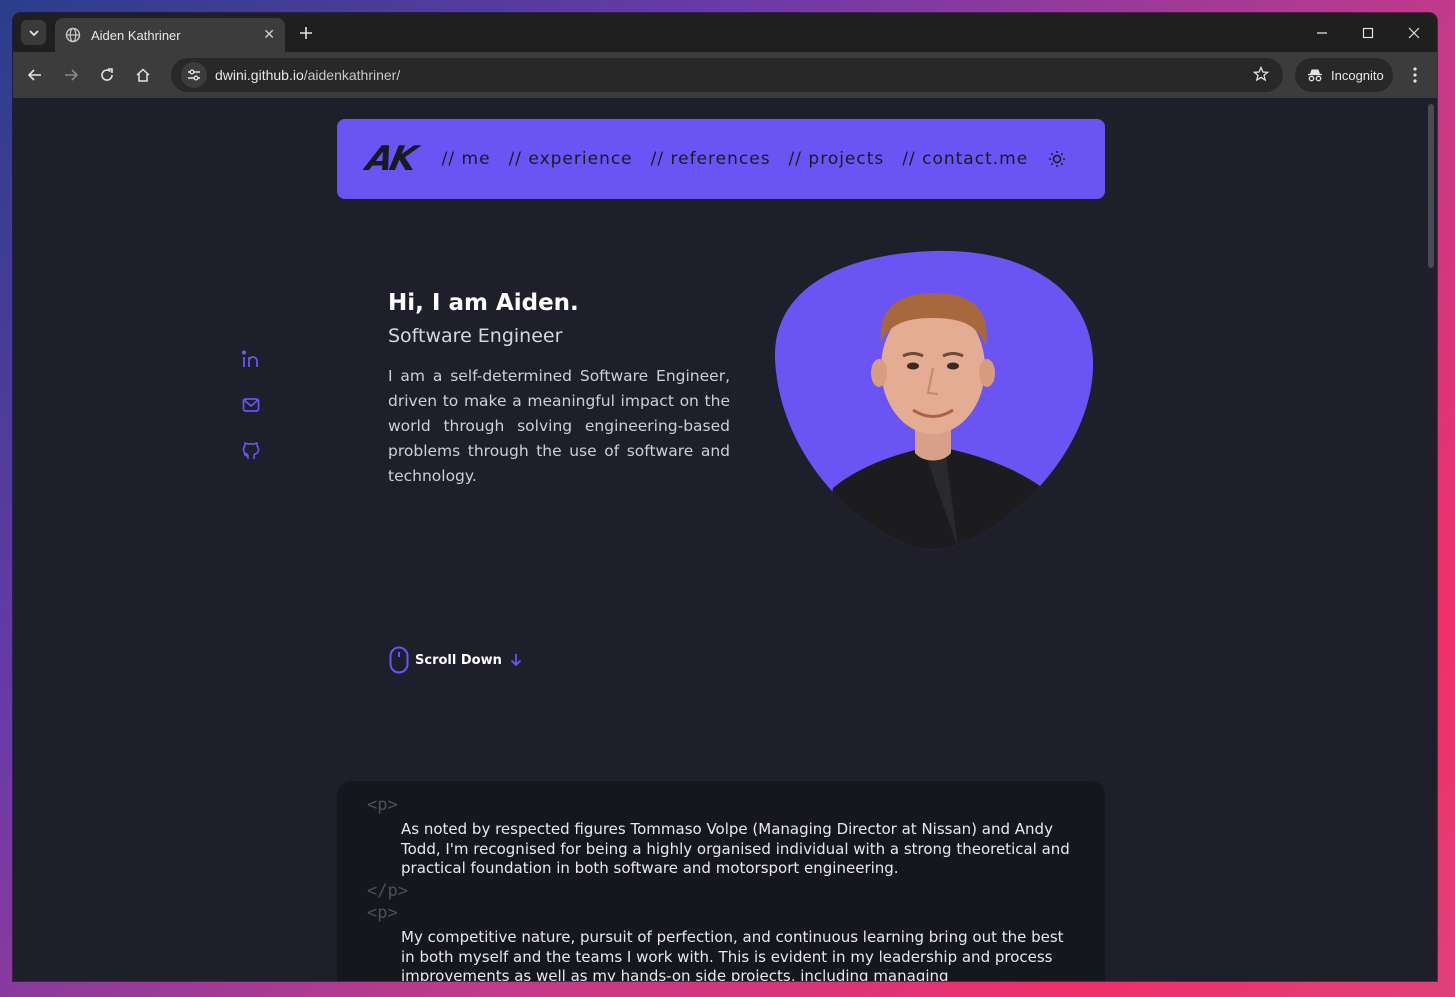  I want to click on mouse-icon, so click(399, 660).